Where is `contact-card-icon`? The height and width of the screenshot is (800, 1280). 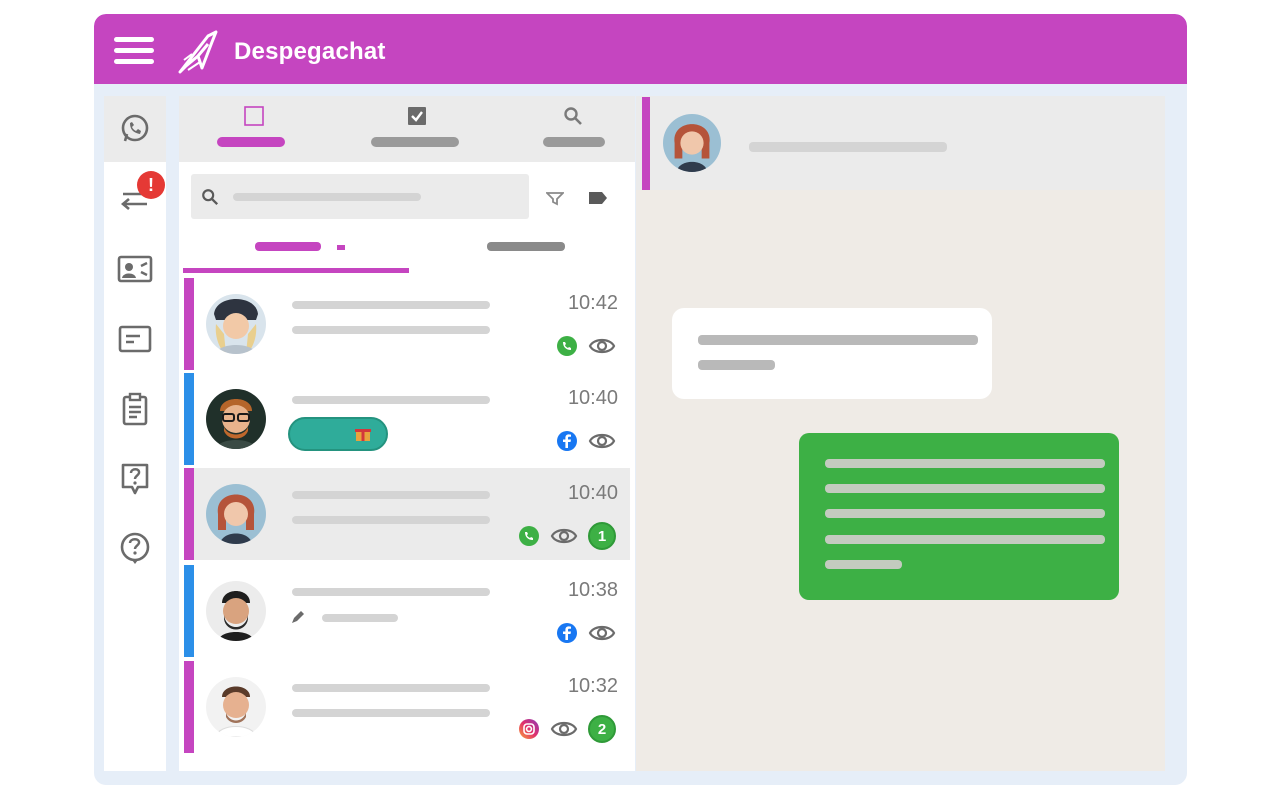
contact-card-icon is located at coordinates (135, 269).